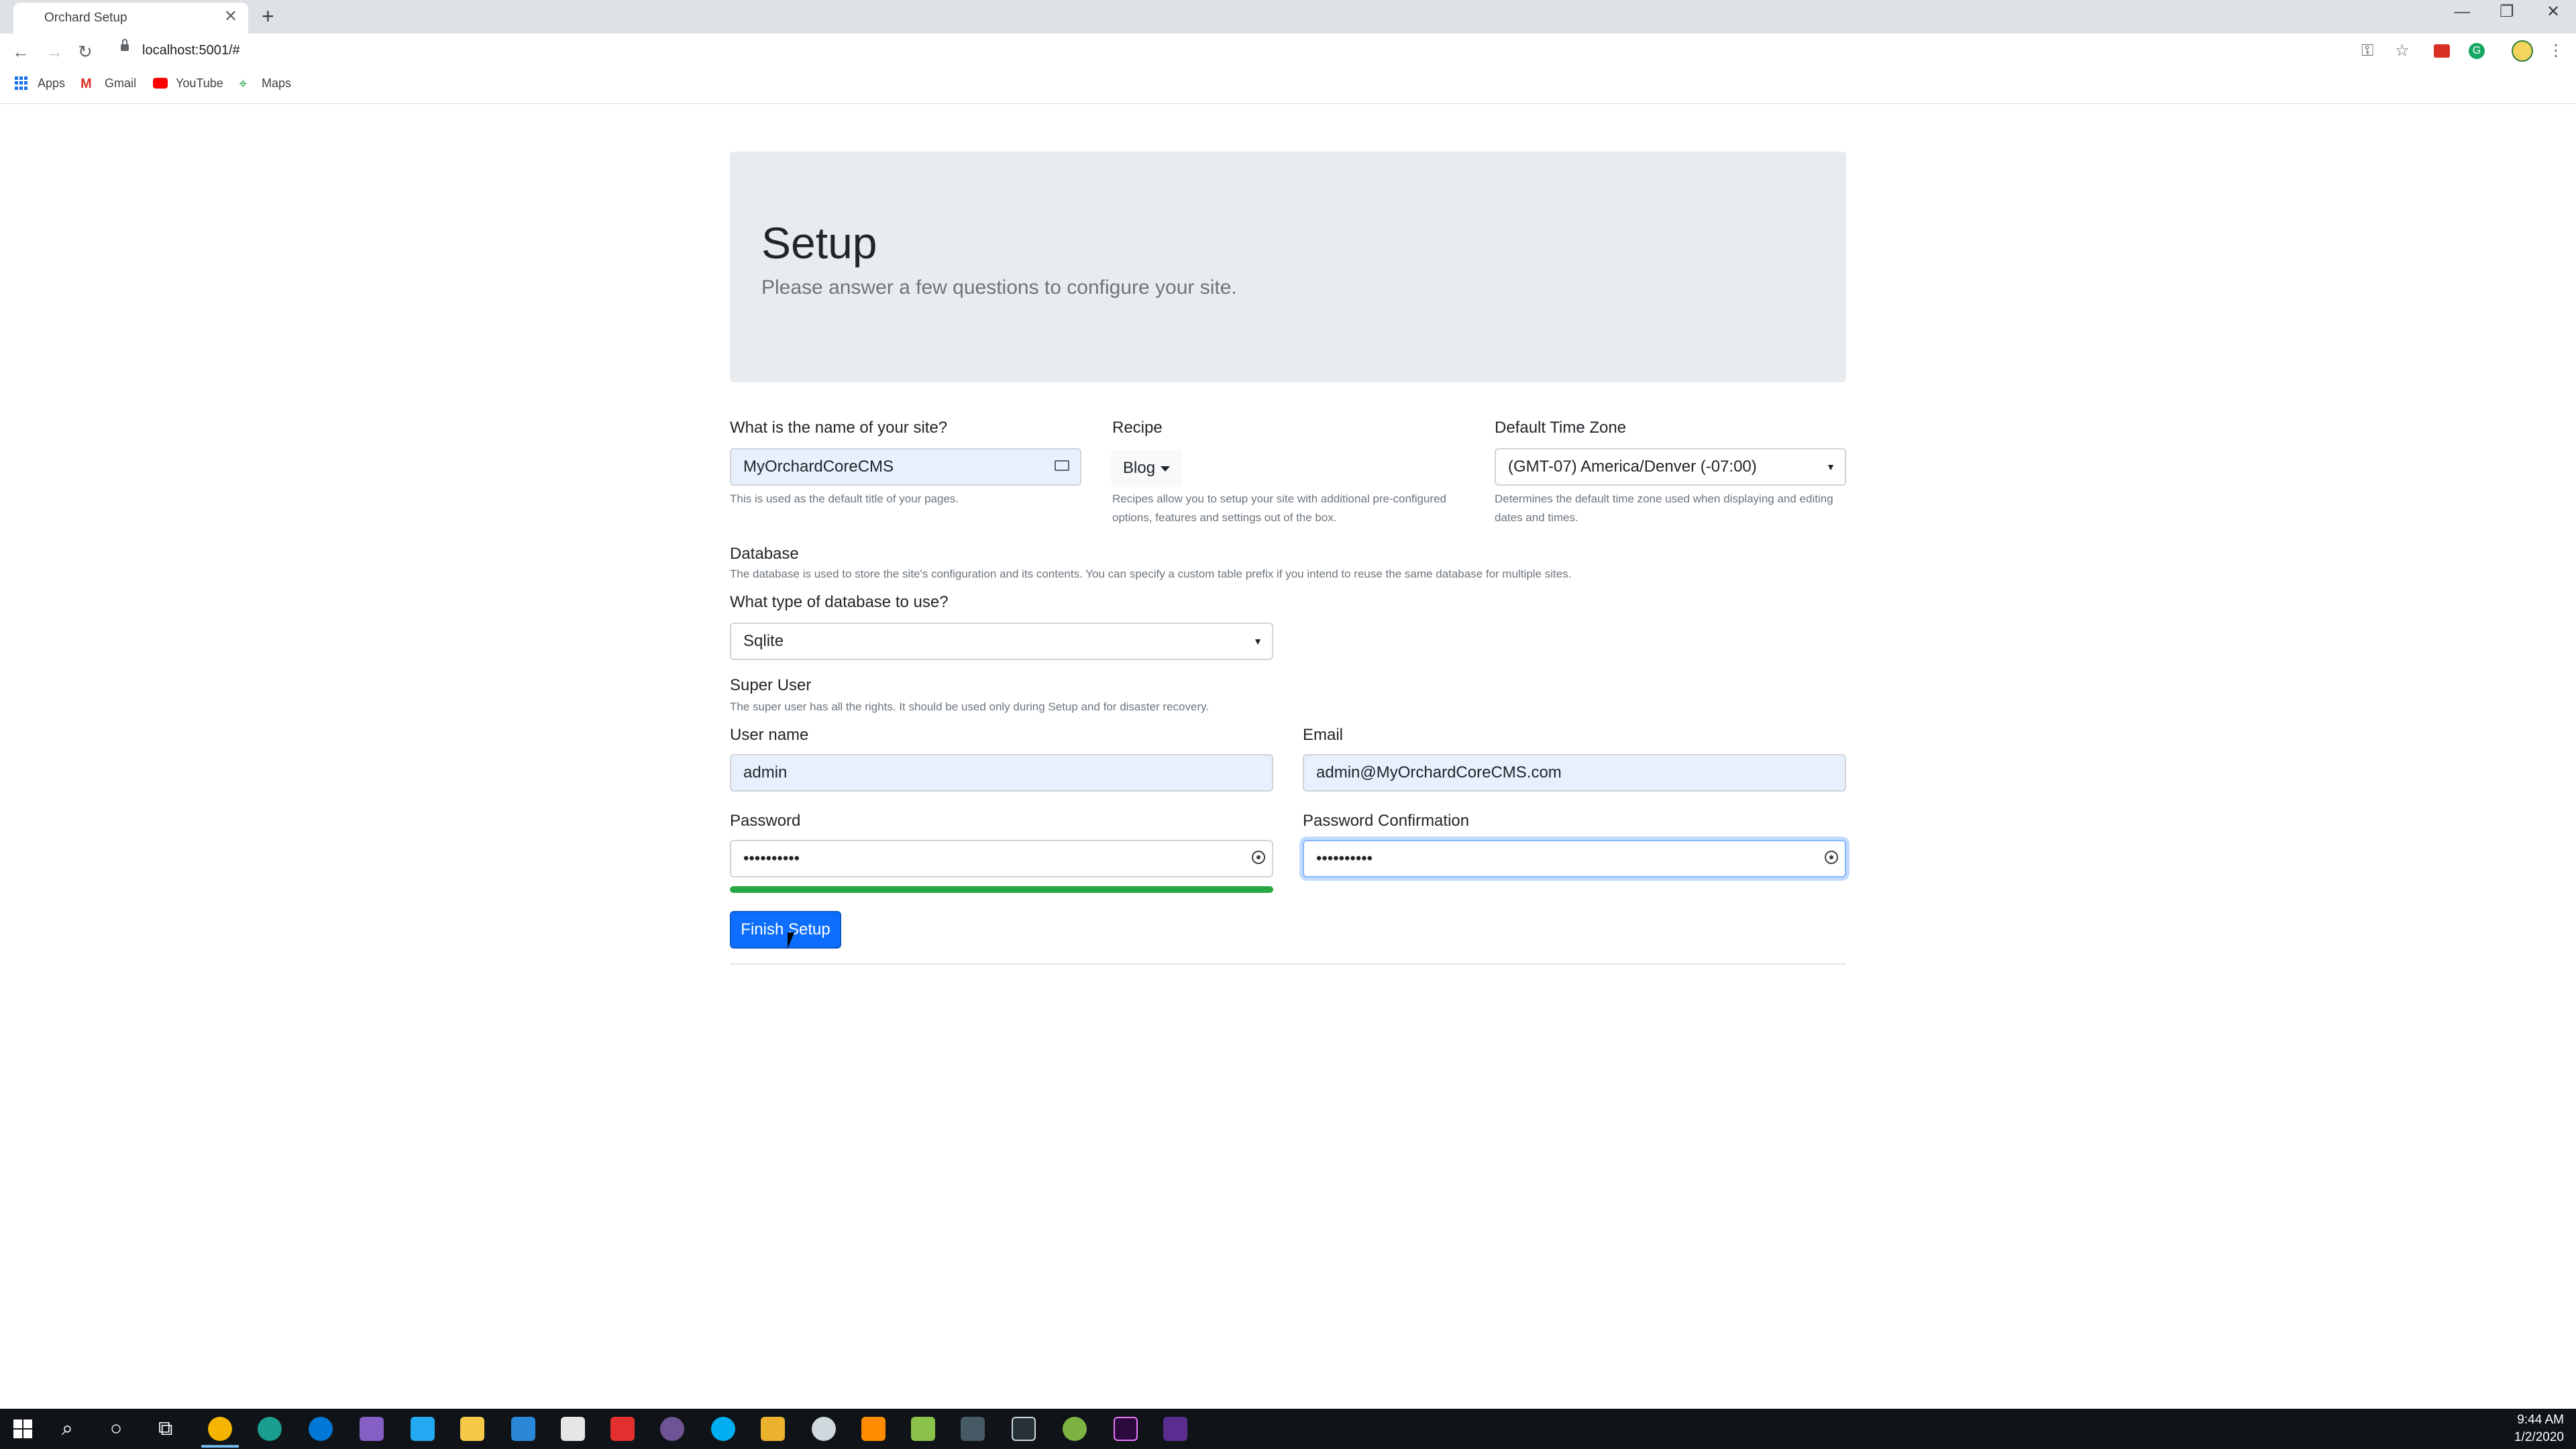 The image size is (2576, 1449). I want to click on new-tab-button: +, so click(268, 16).